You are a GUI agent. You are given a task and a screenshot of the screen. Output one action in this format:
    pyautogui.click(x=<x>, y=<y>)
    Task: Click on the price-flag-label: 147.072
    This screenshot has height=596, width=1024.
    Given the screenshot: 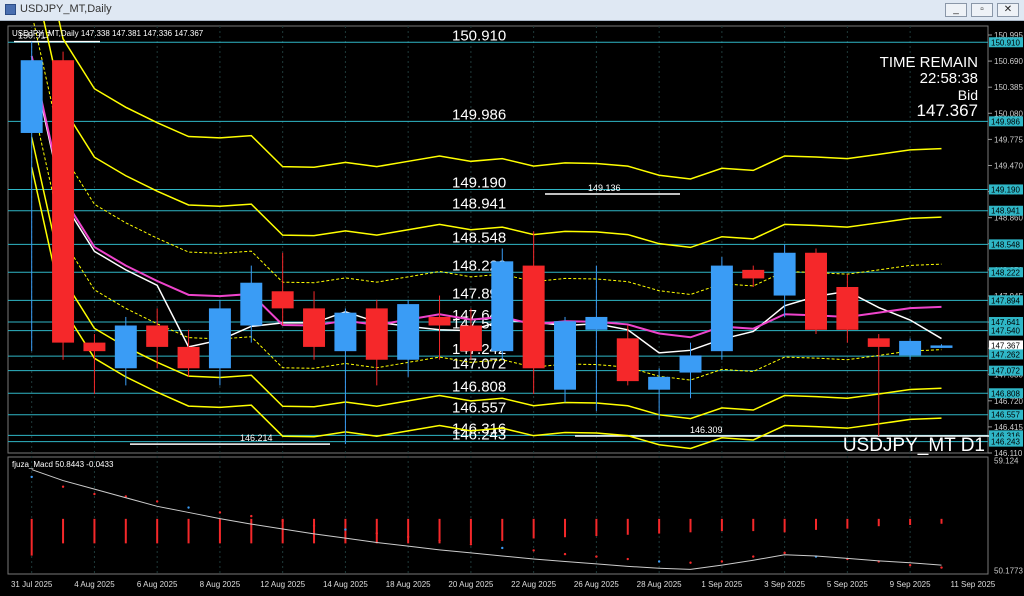 What is the action you would take?
    pyautogui.click(x=1005, y=371)
    